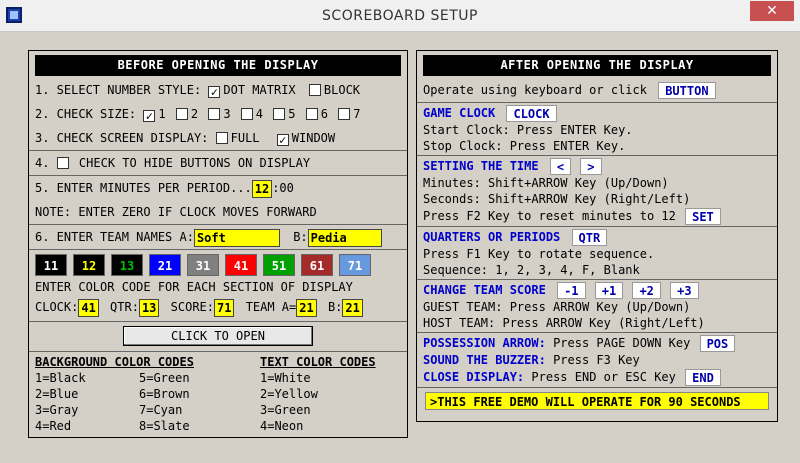  What do you see at coordinates (292, 114) in the screenshot?
I see `size-5-label: 5` at bounding box center [292, 114].